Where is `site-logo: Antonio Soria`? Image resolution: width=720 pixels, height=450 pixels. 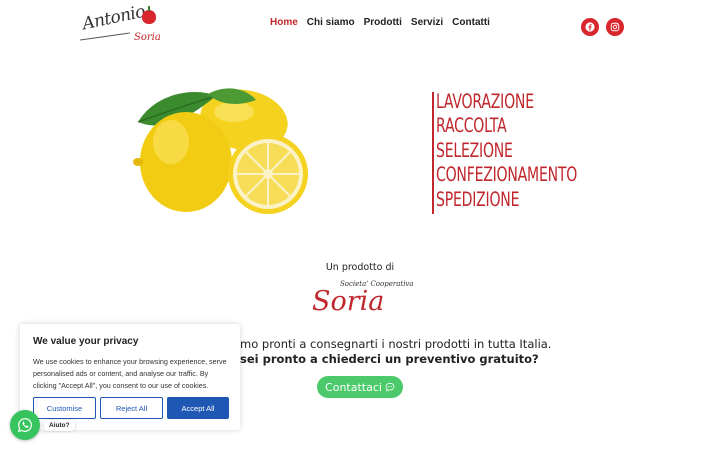 site-logo: Antonio Soria is located at coordinates (120, 24).